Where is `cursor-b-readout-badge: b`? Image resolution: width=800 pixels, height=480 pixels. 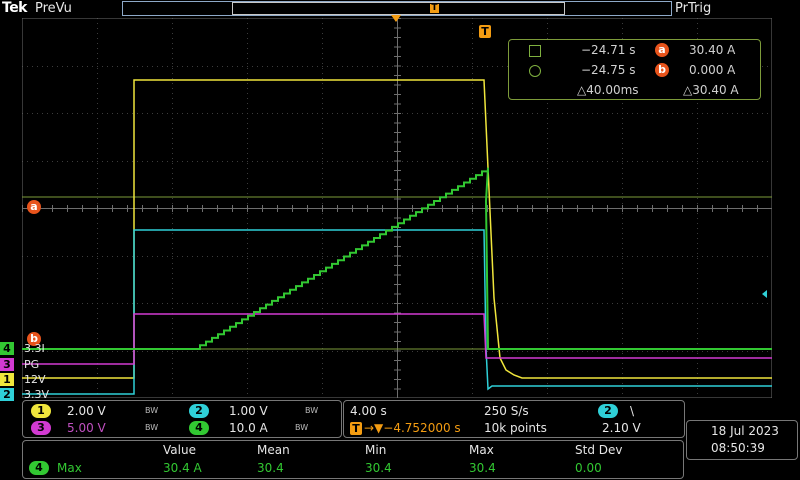
cursor-b-readout-badge: b is located at coordinates (662, 70).